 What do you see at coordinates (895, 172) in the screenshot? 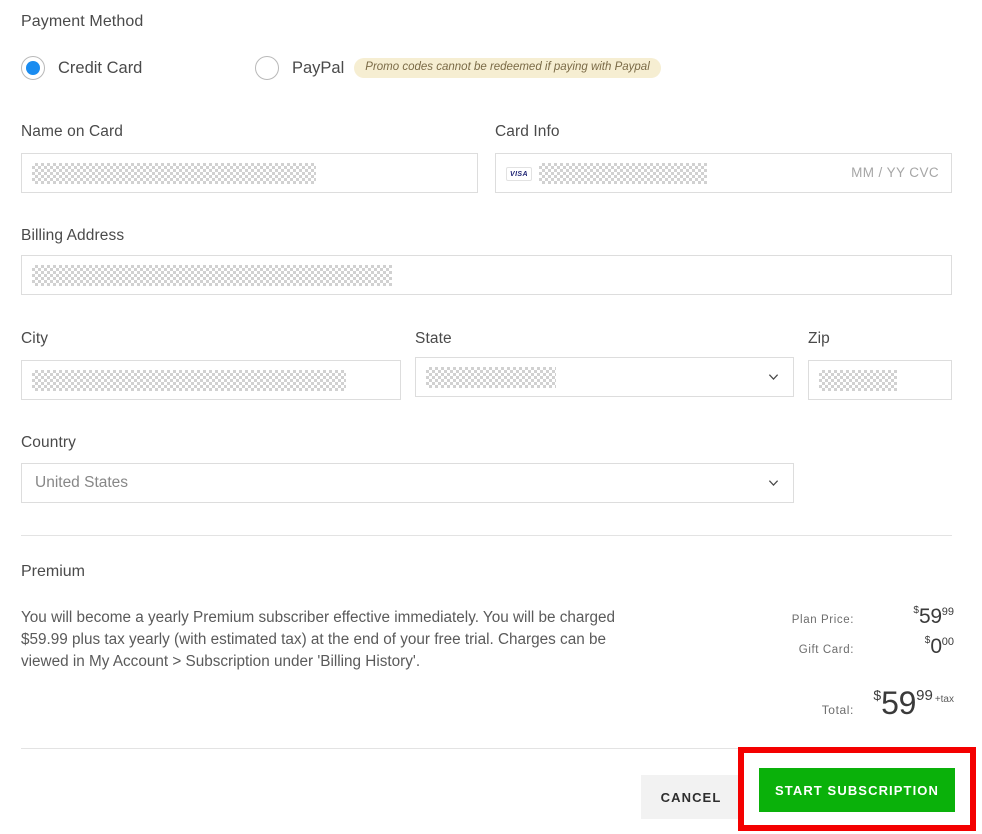
I see `card-expiry-cvc-hint: MM / YY CVC` at bounding box center [895, 172].